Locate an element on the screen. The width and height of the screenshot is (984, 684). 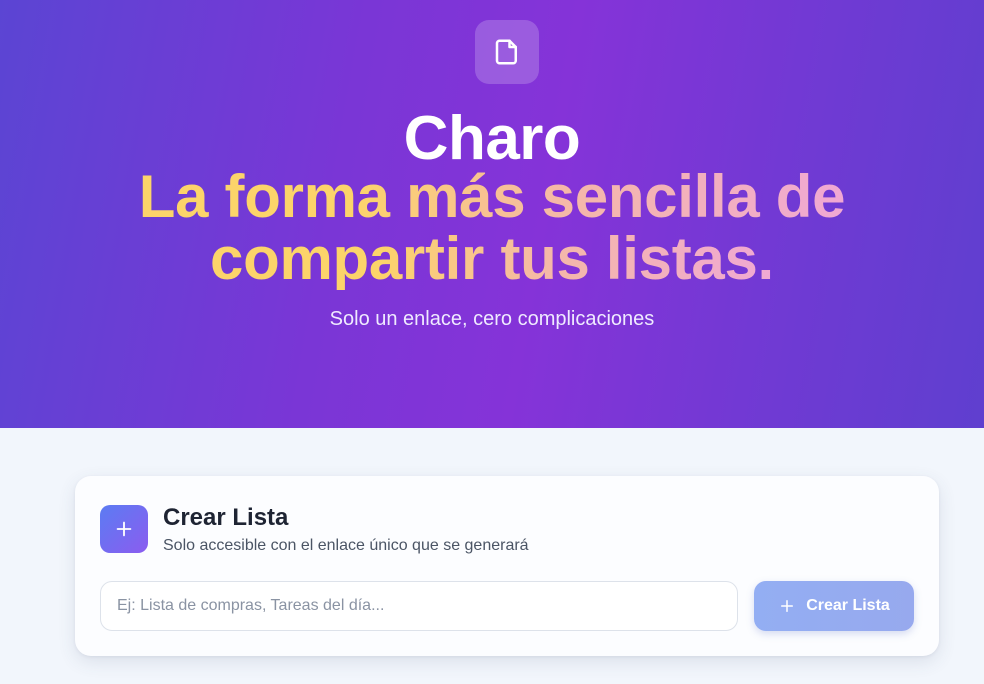
create-list-button-label: Crear Lista is located at coordinates (848, 605).